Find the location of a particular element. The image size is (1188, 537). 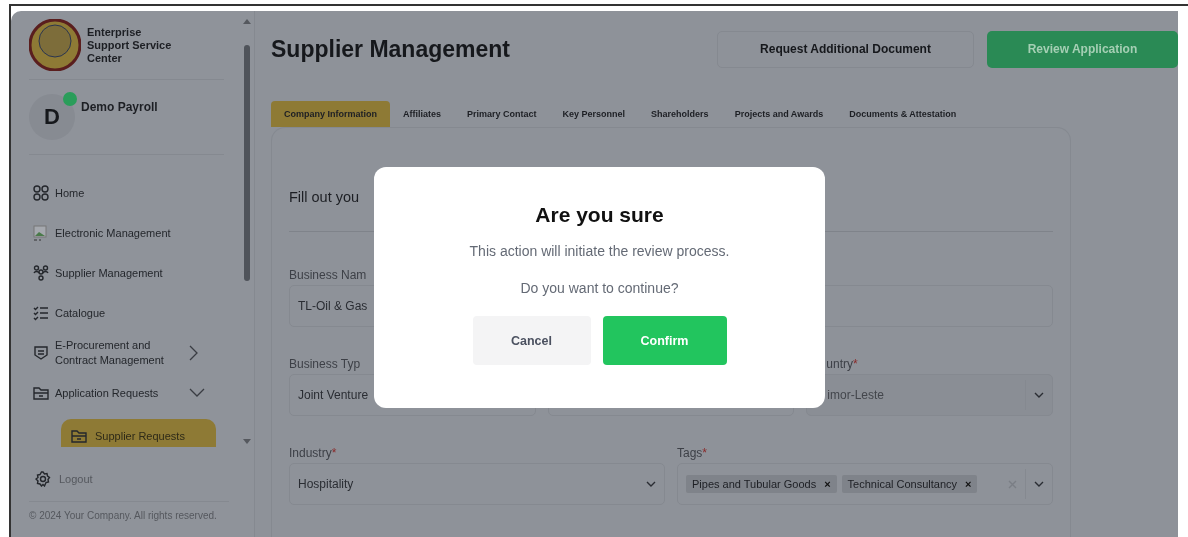

field-label: untry* is located at coordinates (842, 364).